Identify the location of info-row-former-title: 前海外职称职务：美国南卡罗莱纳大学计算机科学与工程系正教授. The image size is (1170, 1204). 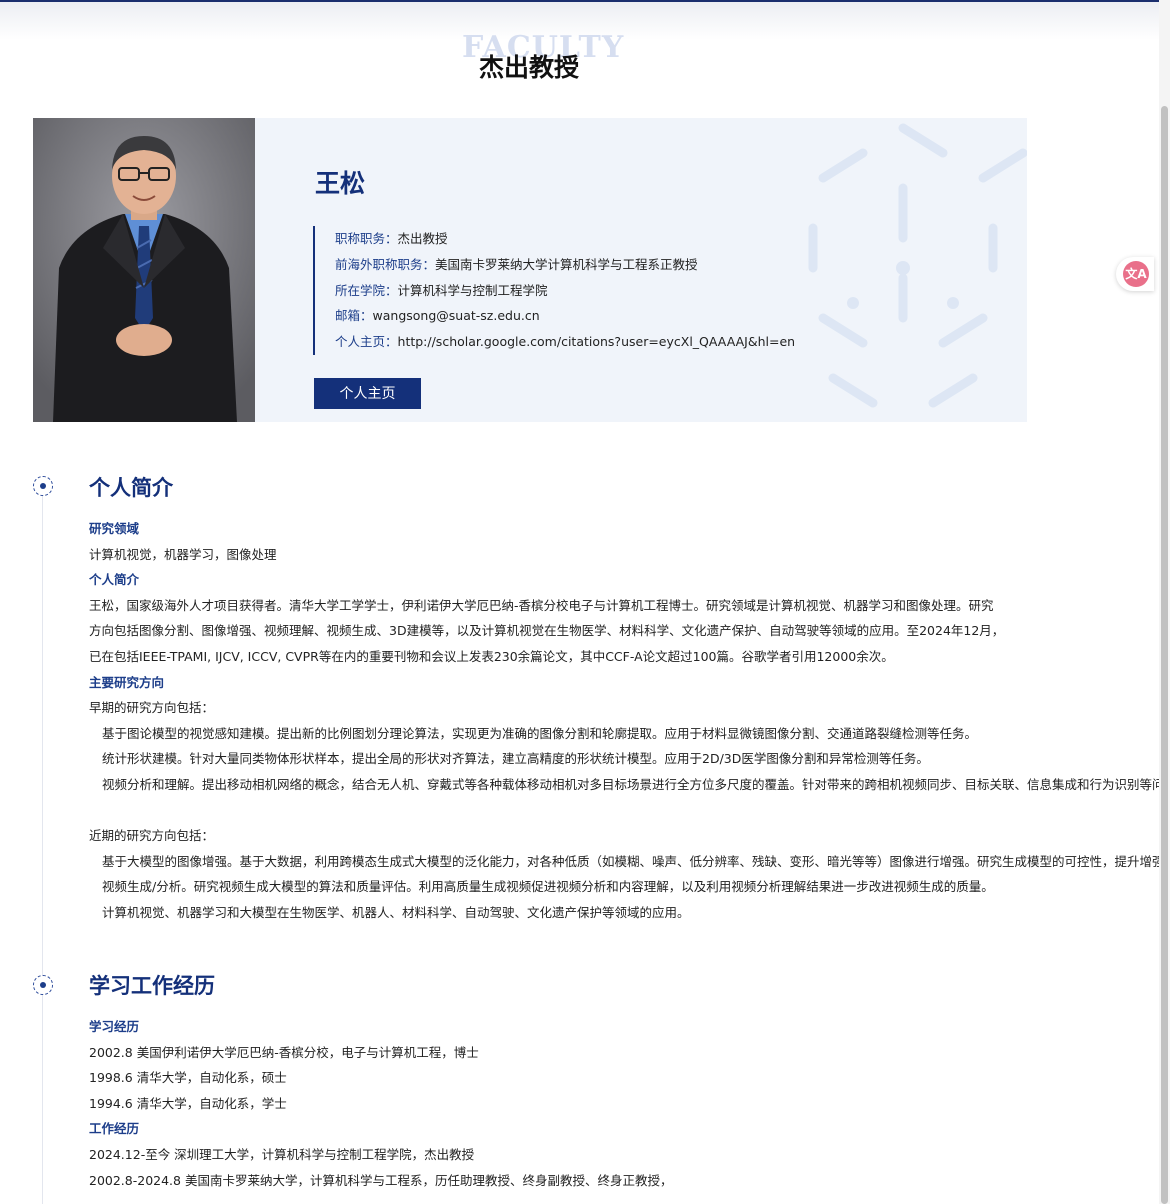
(516, 264).